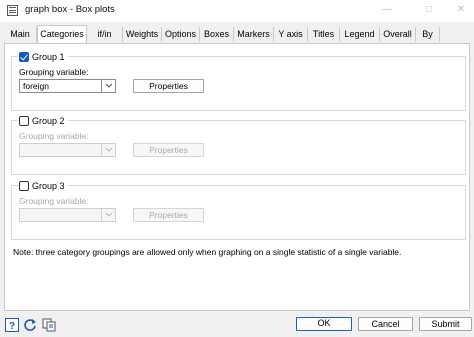 This screenshot has width=474, height=337. Describe the element at coordinates (461, 10) in the screenshot. I see `close-button: ✕` at that location.